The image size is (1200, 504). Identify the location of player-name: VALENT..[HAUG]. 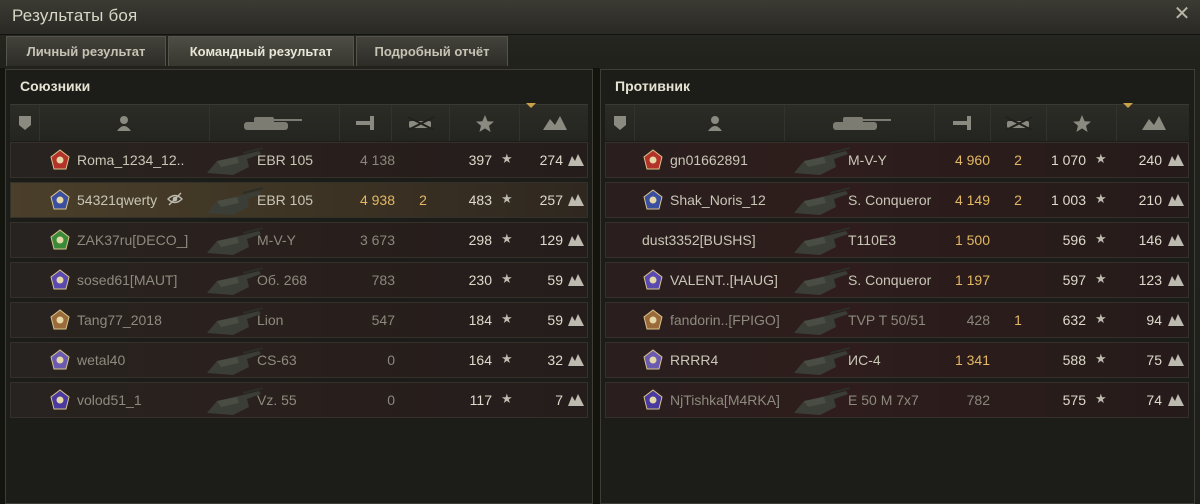
(724, 280).